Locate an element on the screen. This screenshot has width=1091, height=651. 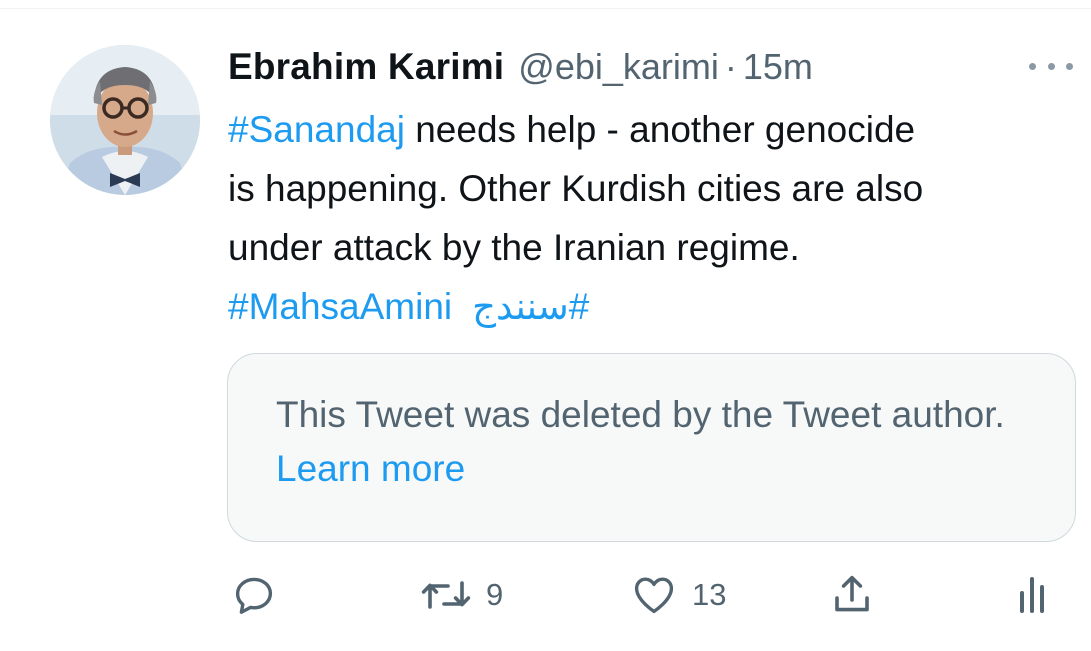
tweet-line-4: #MahsaAmini #سنندج is located at coordinates (653, 306).